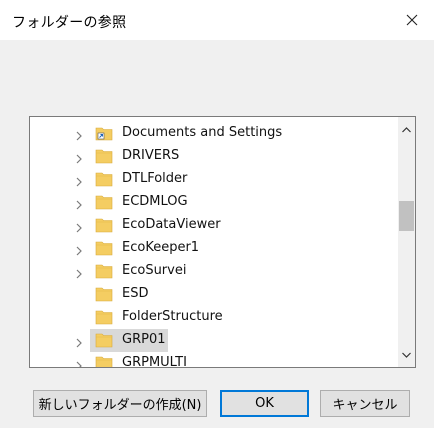  Describe the element at coordinates (154, 270) in the screenshot. I see `tree-item-label: EcoSurvei` at that location.